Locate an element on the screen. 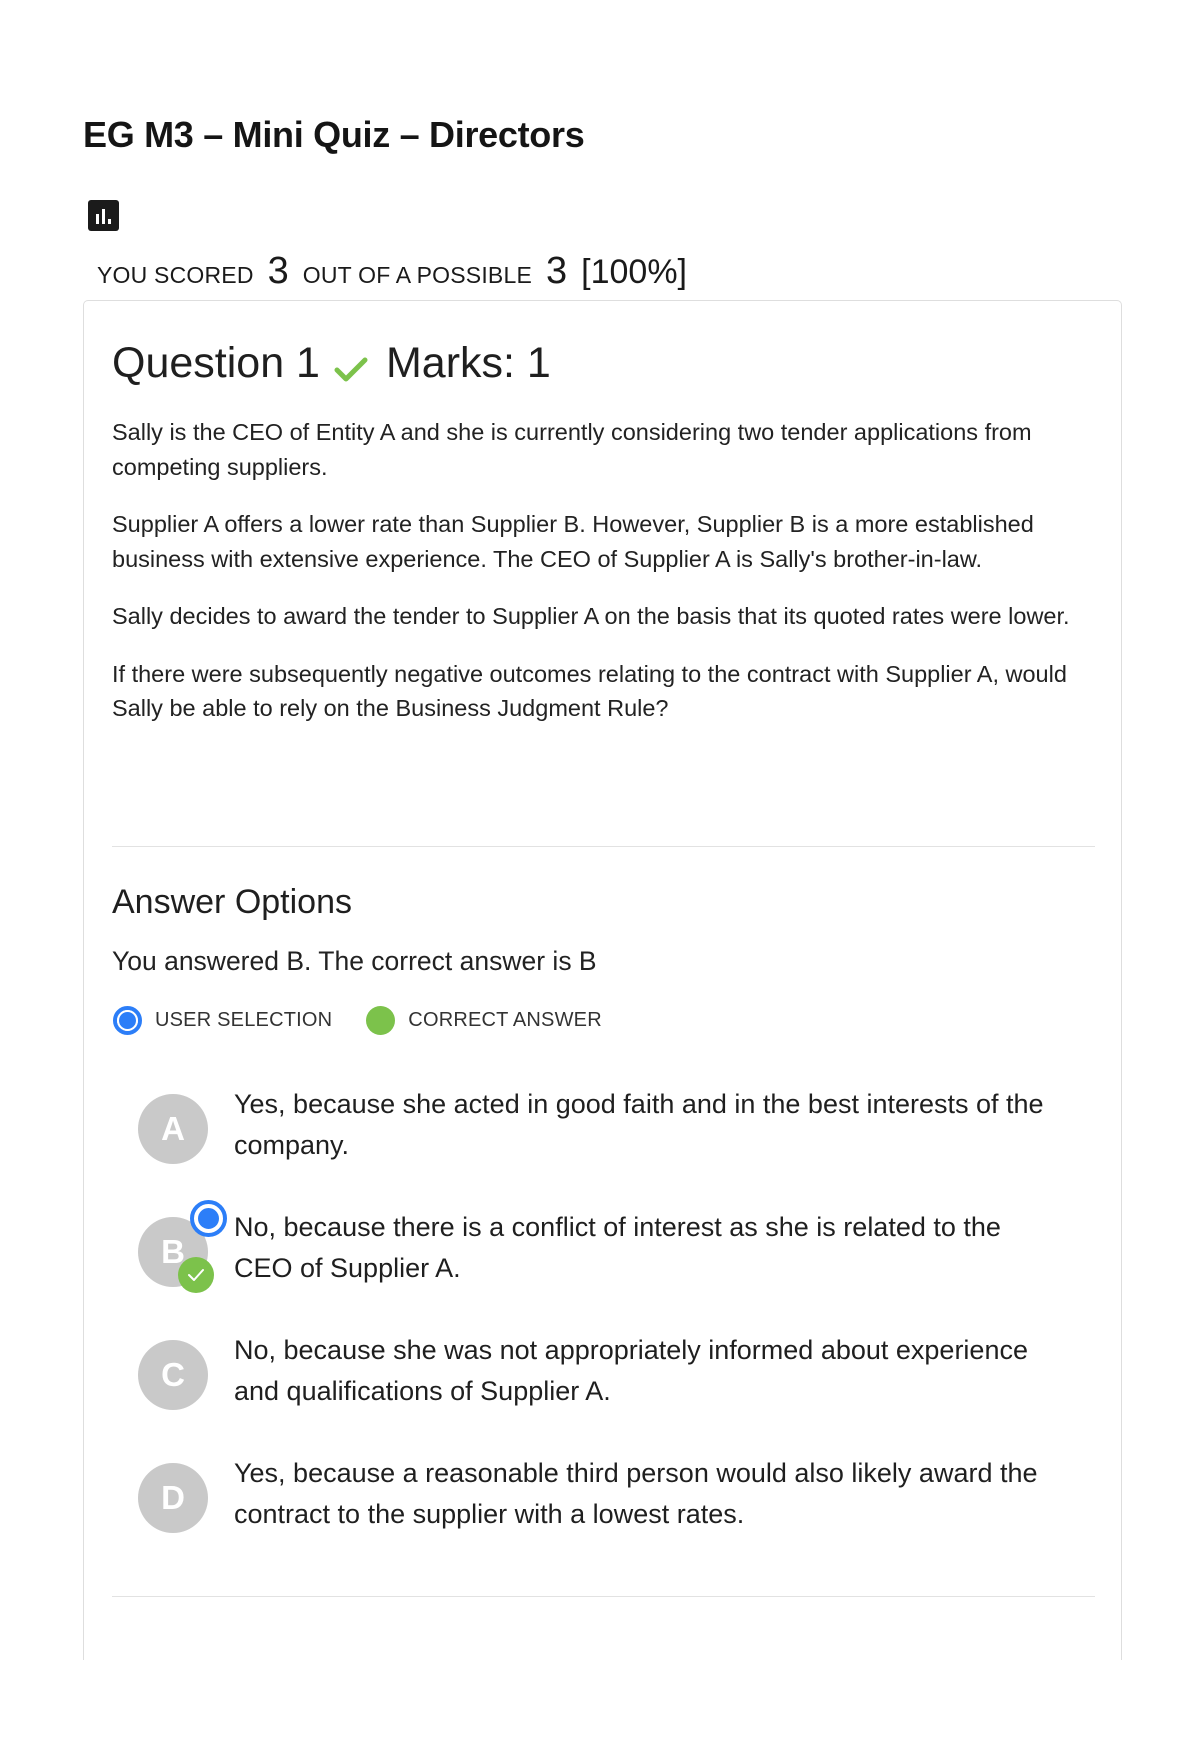 The height and width of the screenshot is (1738, 1200). check-icon is located at coordinates (351, 363).